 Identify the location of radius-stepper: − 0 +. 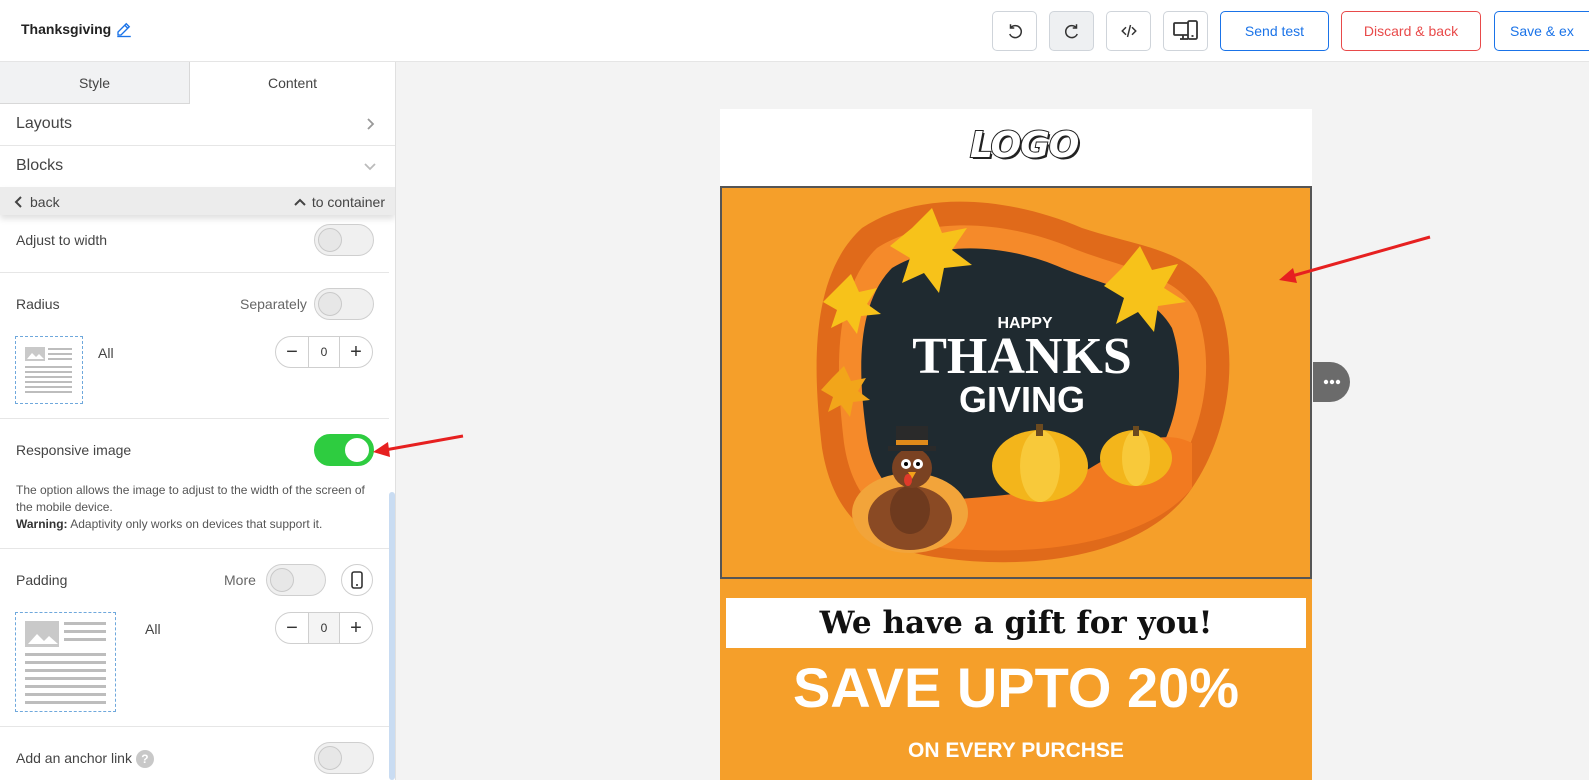
(324, 352).